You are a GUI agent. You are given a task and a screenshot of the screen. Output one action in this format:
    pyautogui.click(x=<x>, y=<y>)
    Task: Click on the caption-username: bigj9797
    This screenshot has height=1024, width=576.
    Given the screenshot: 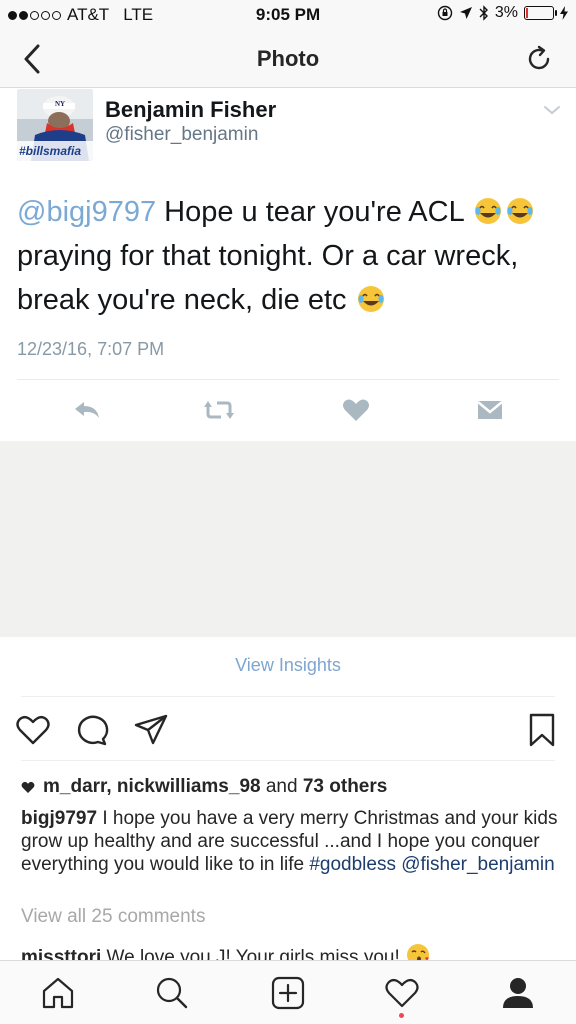 What is the action you would take?
    pyautogui.click(x=59, y=818)
    